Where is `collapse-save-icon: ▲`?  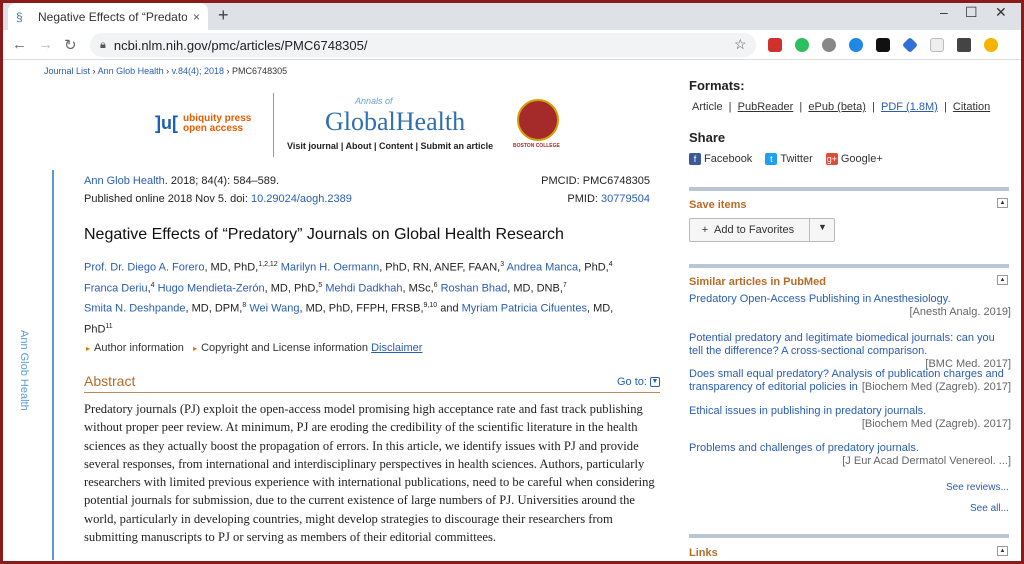 collapse-save-icon: ▲ is located at coordinates (1002, 203).